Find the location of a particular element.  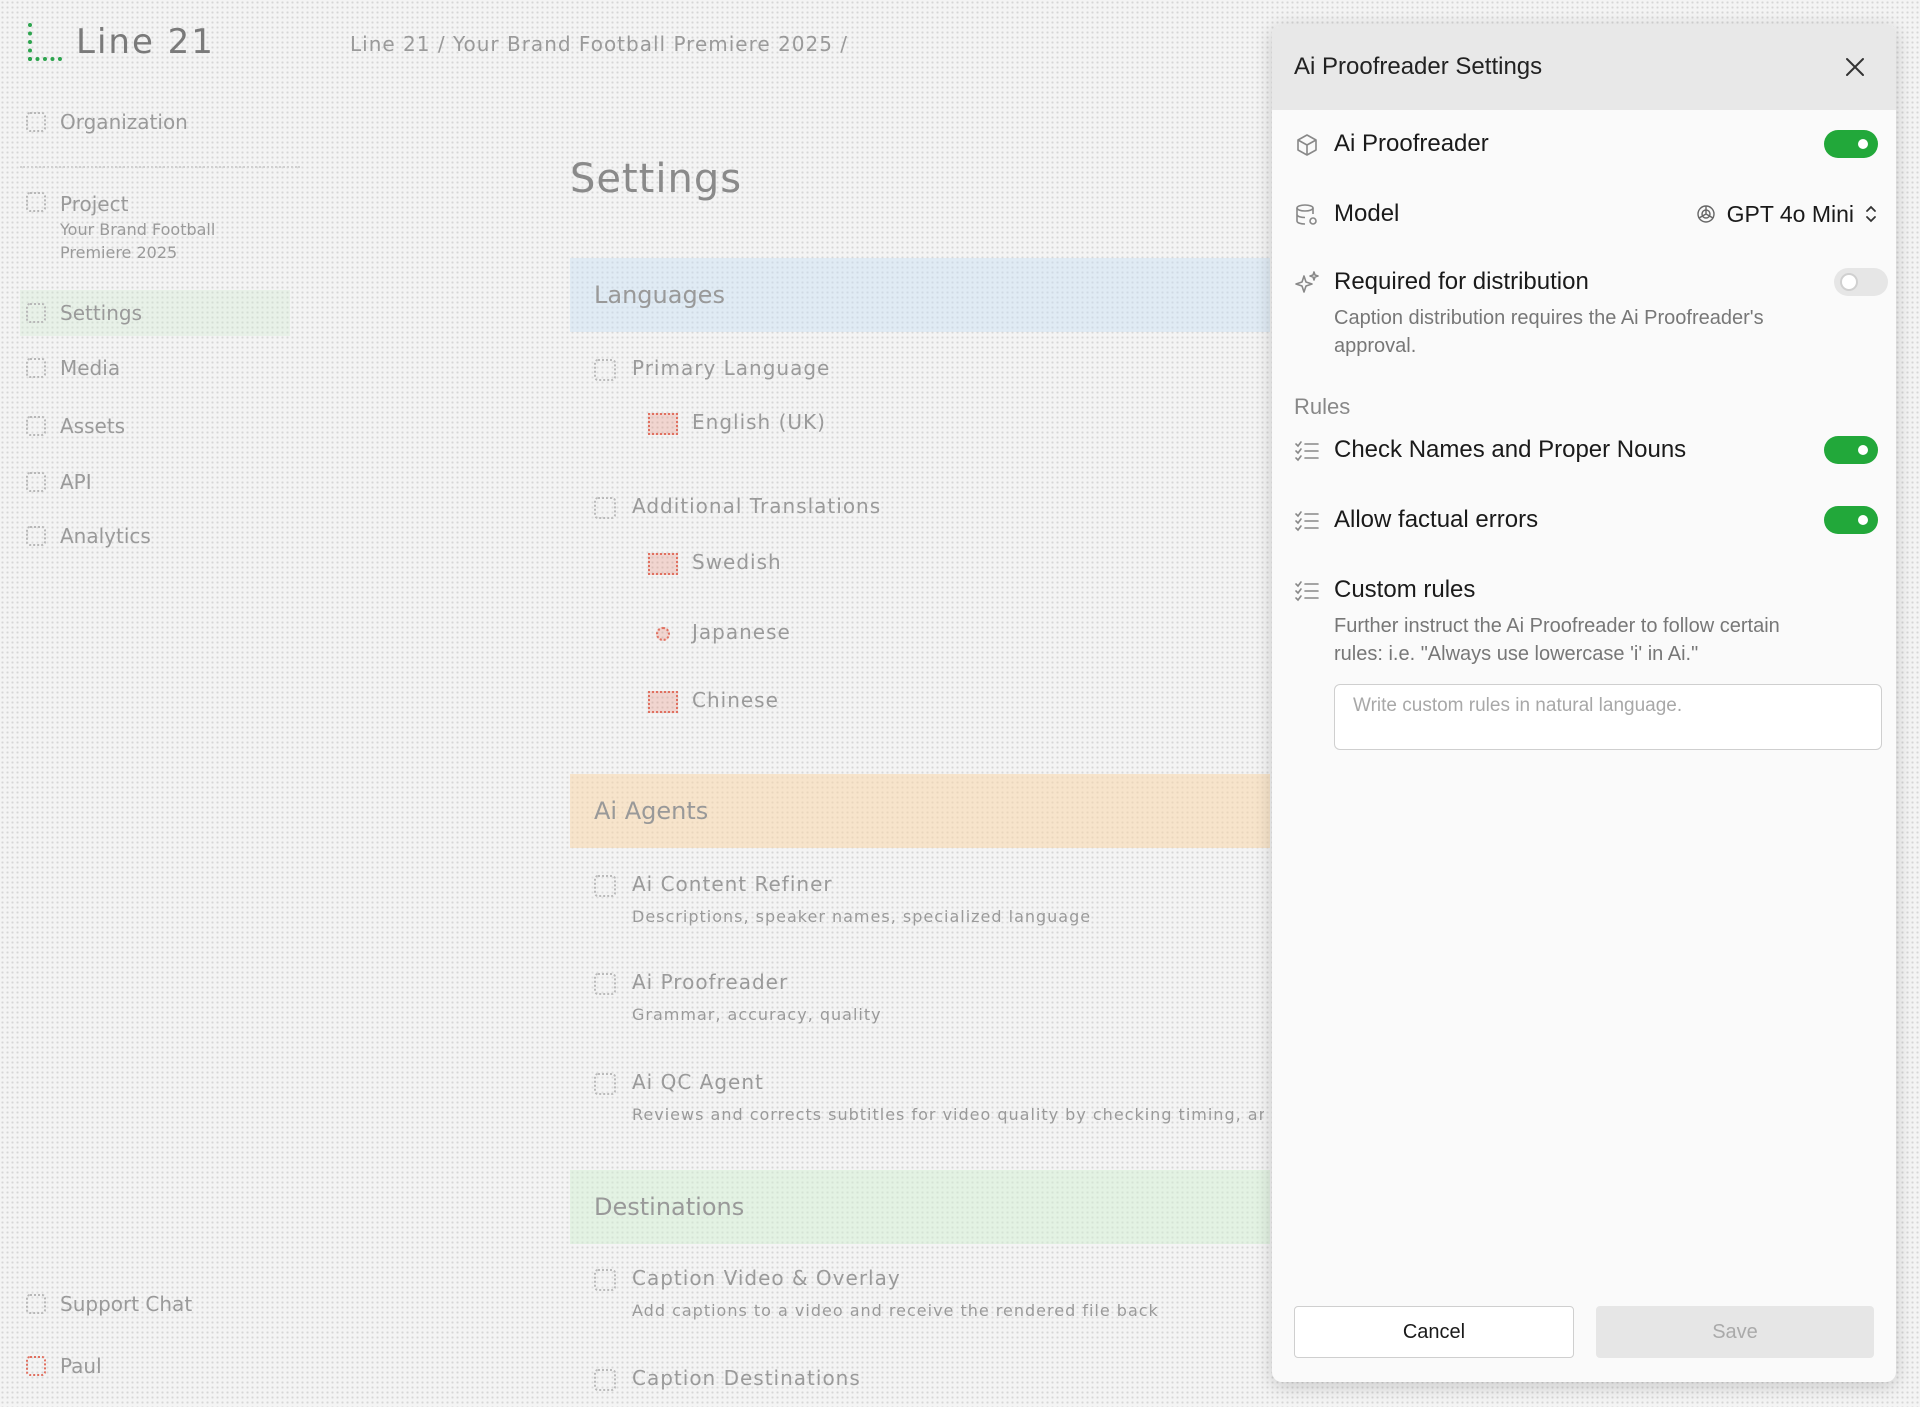

model-label: Model is located at coordinates (1367, 213).